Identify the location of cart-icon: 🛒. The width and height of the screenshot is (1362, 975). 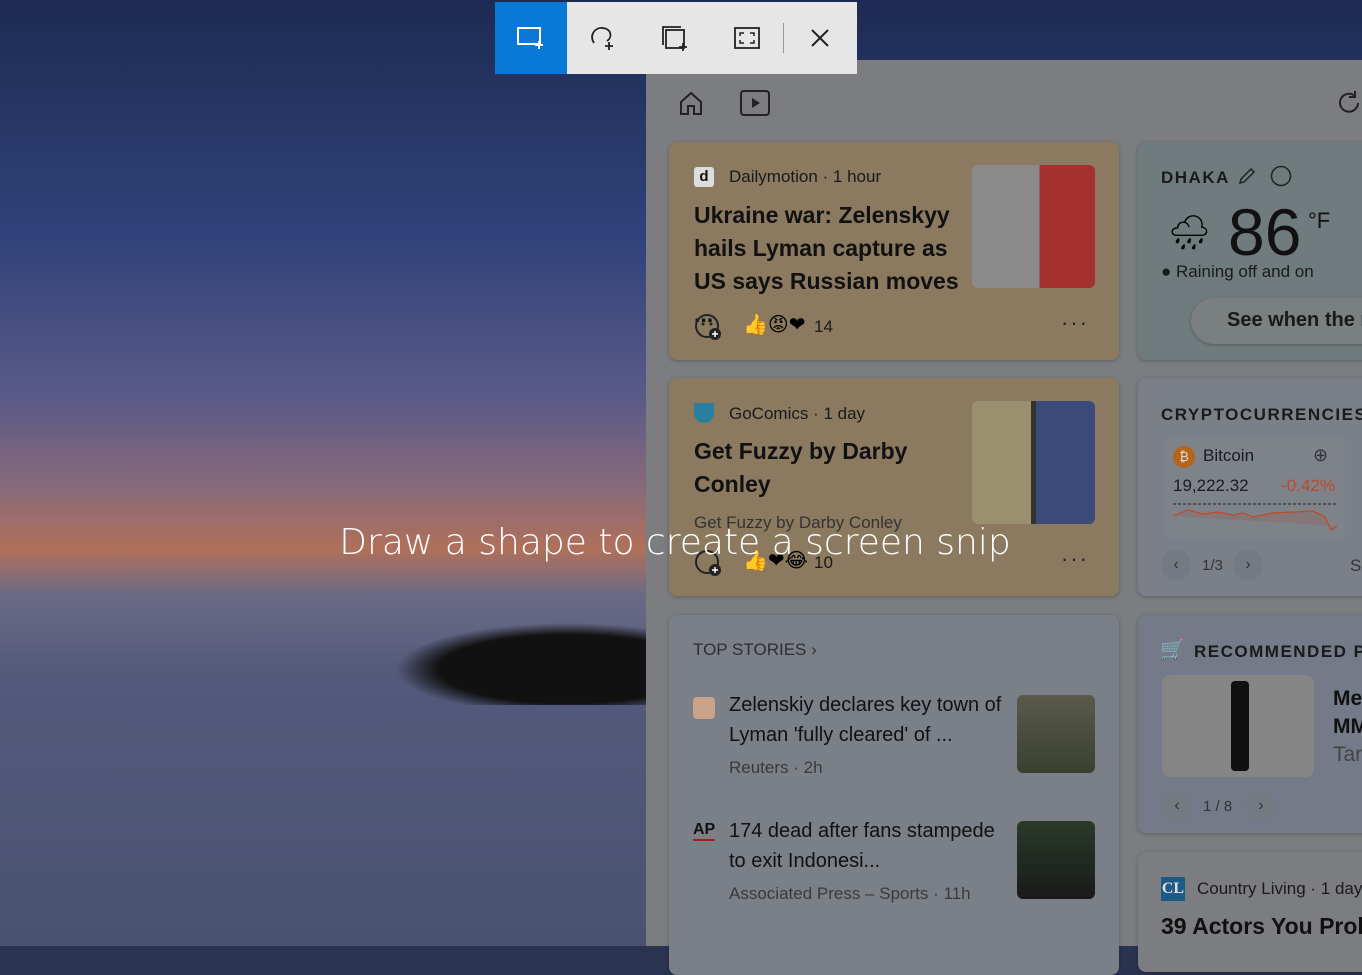
(1172, 650).